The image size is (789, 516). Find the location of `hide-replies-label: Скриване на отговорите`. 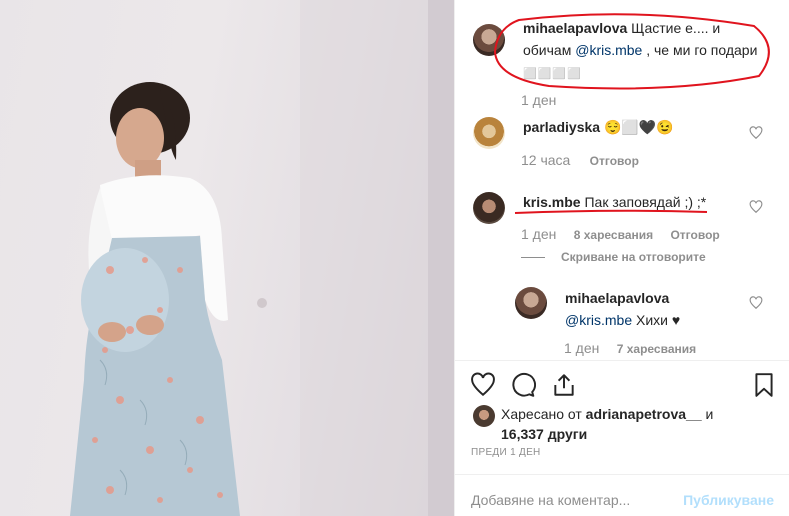

hide-replies-label: Скриване на отговорите is located at coordinates (633, 257).